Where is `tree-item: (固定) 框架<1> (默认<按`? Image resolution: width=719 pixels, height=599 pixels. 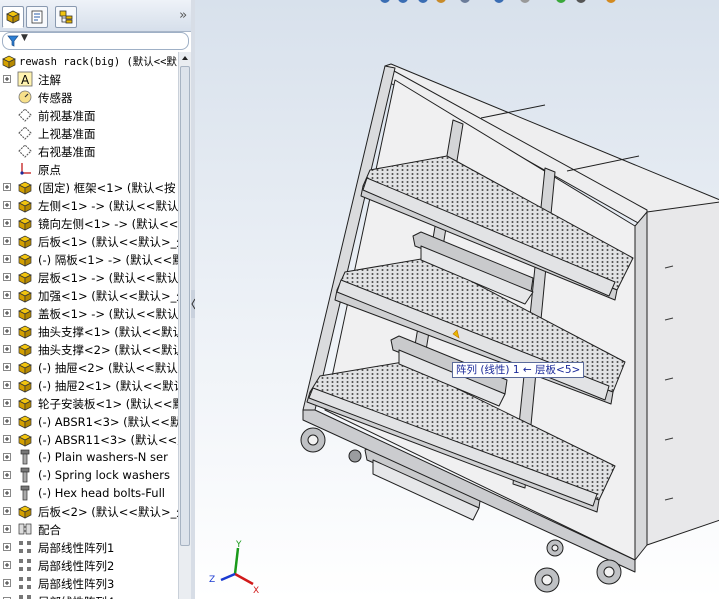 tree-item: (固定) 框架<1> (默认<按 is located at coordinates (89, 187).